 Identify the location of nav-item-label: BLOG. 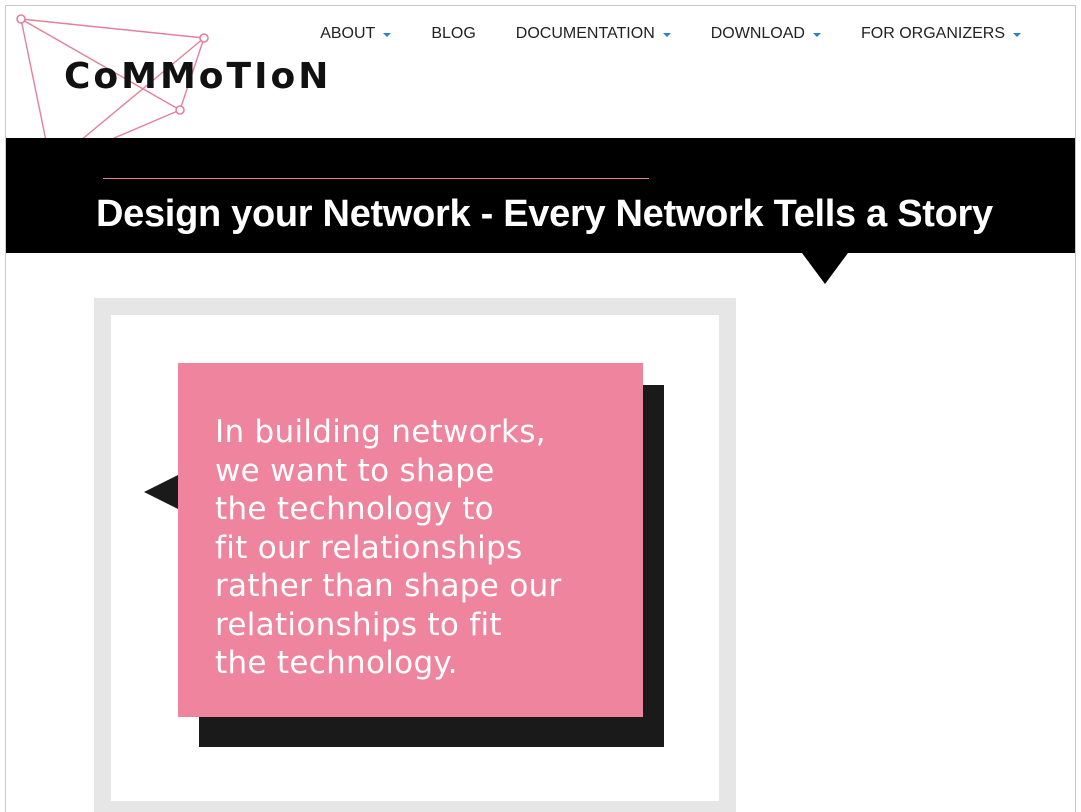
(453, 33).